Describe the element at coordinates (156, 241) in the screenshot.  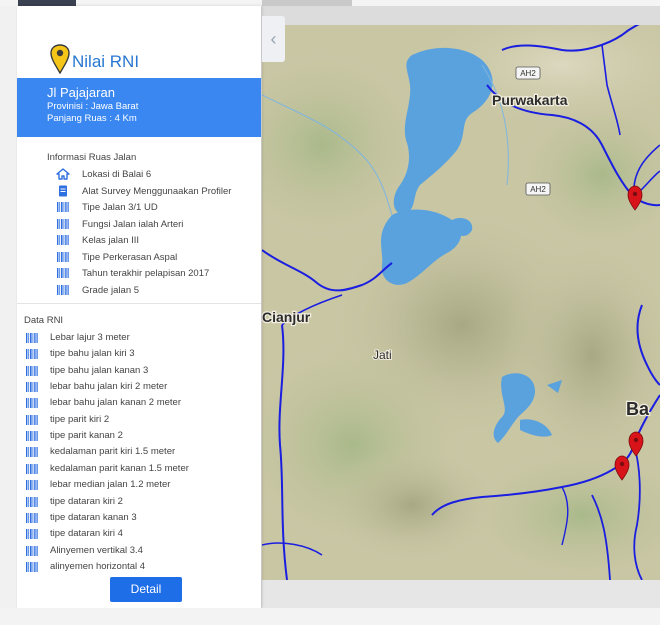
I see `info-item: Kelas jalan III` at that location.